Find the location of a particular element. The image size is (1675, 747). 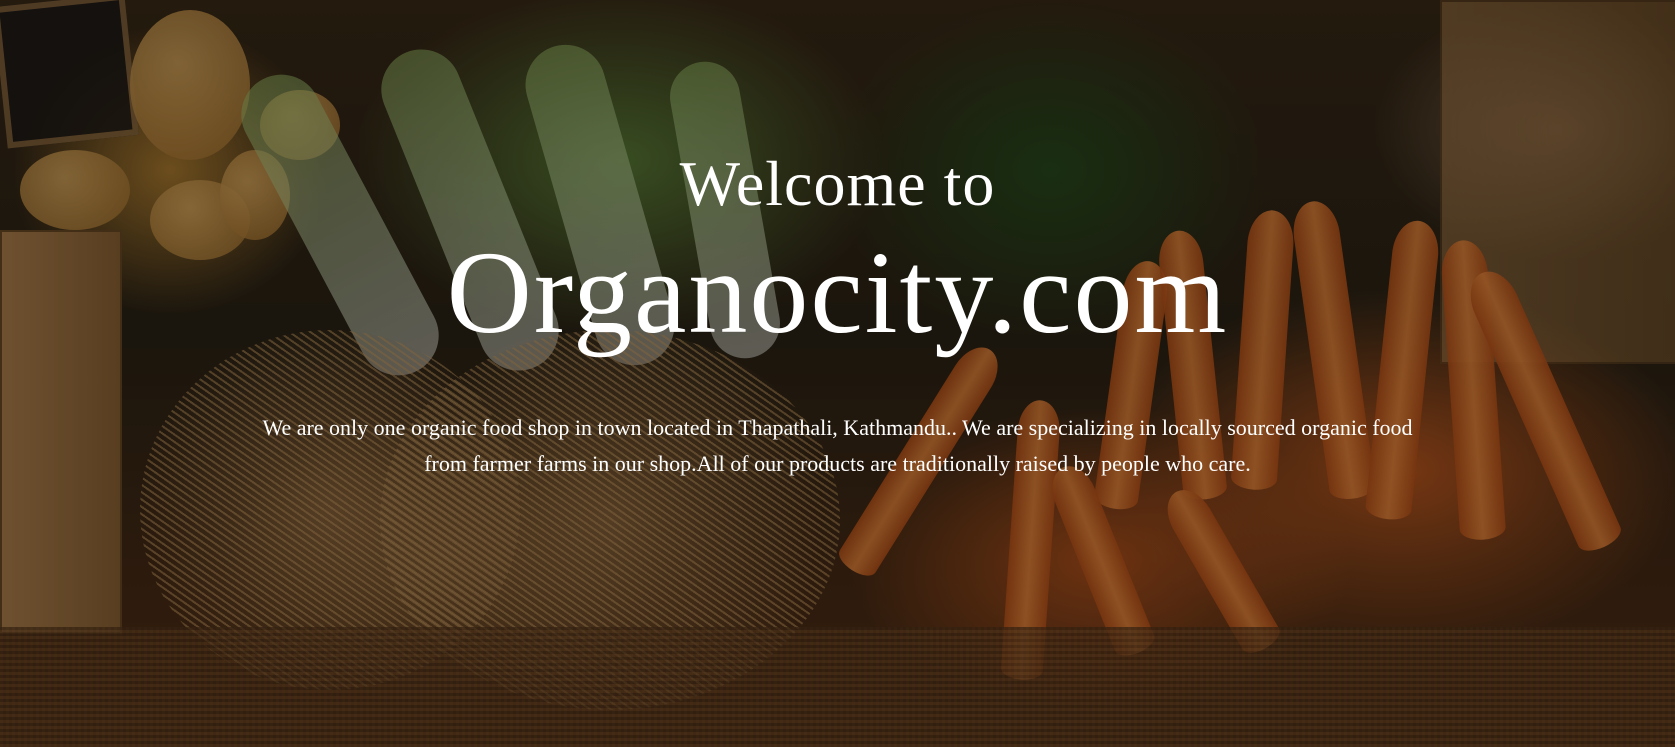

welcome-heading: Welcome to is located at coordinates (837, 183).